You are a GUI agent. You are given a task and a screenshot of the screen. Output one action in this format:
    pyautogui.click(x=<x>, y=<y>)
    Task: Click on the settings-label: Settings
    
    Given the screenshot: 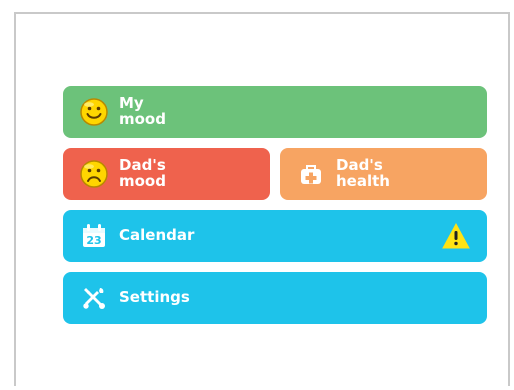 What is the action you would take?
    pyautogui.click(x=154, y=297)
    